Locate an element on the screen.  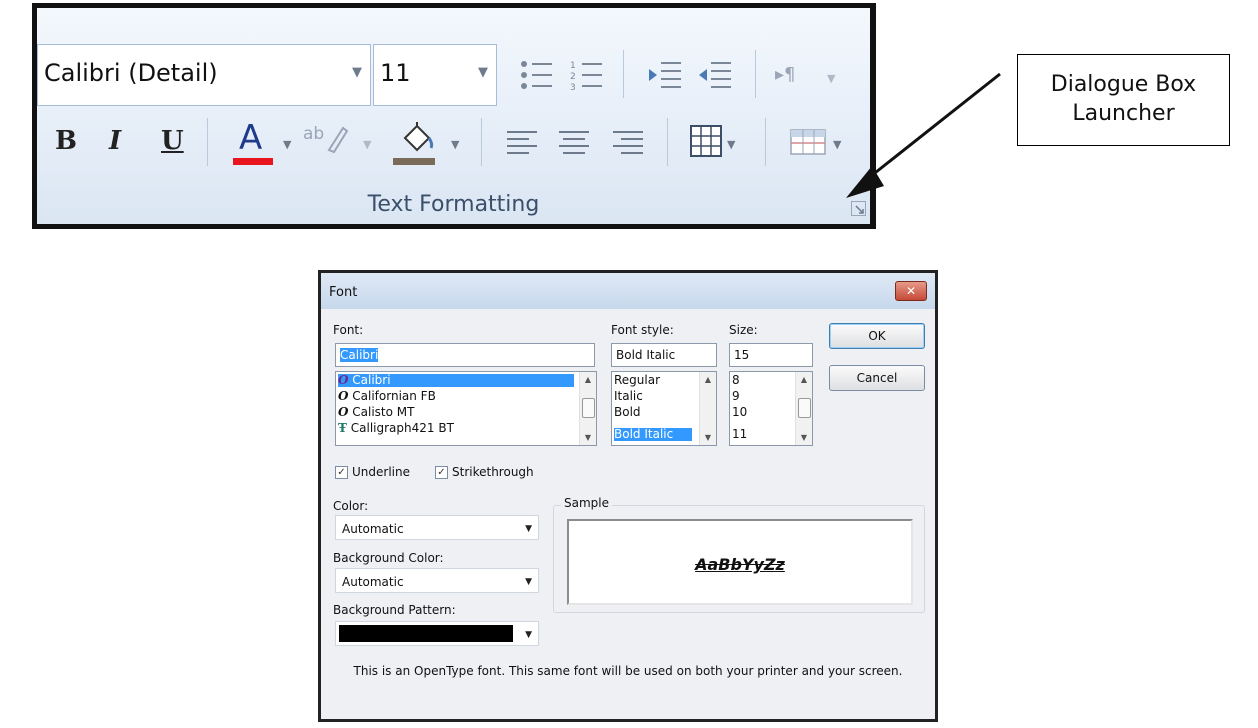
list-item: Italic is located at coordinates (628, 396).